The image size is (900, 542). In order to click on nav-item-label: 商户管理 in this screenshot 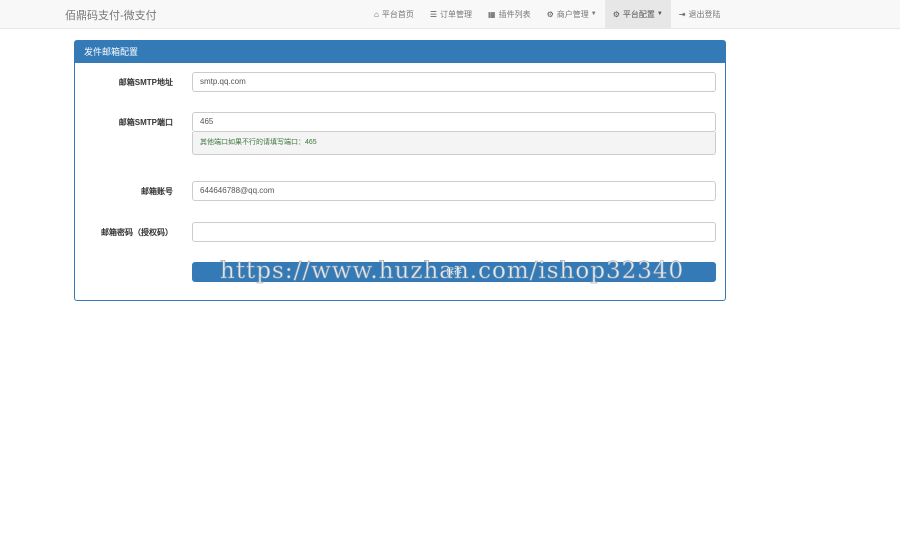, I will do `click(572, 14)`.